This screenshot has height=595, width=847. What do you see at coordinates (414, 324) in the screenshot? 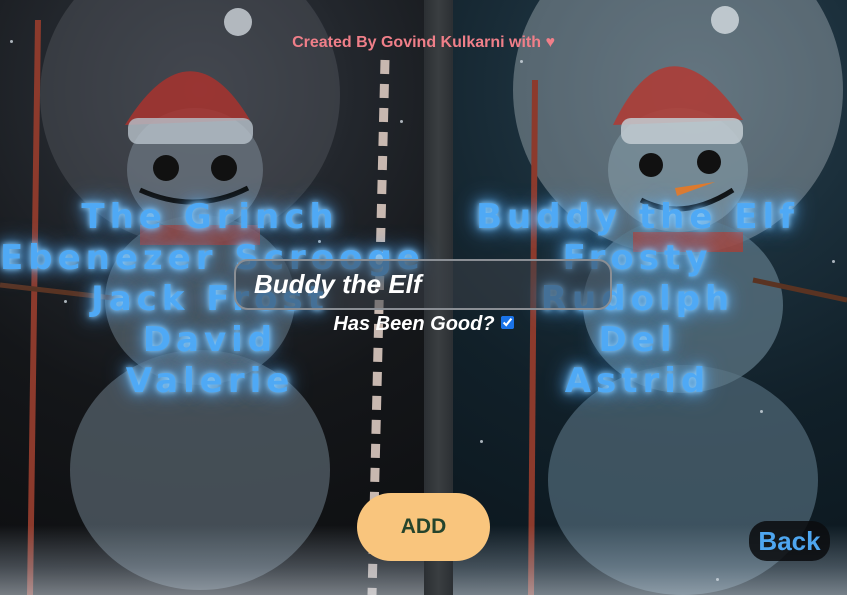
I see `good-checkbox-label: Has Been Good?` at bounding box center [414, 324].